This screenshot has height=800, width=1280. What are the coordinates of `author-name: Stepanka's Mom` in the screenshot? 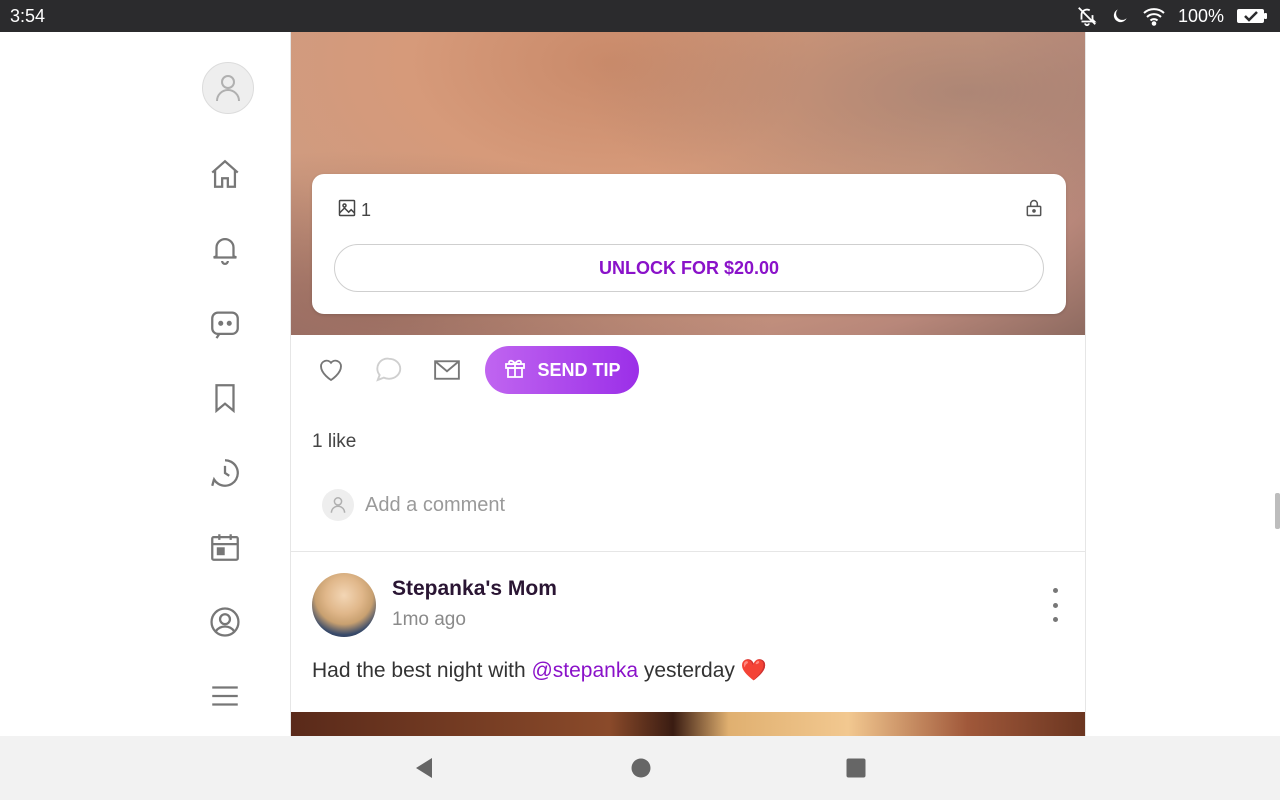 It's located at (474, 589).